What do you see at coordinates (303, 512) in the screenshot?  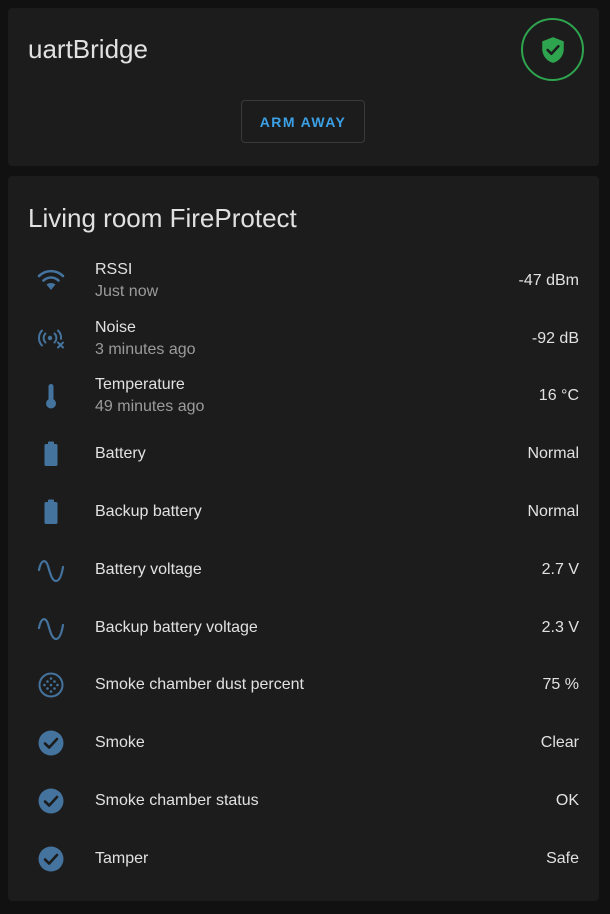 I see `entity-row-backup-battery: Backup battery Normal` at bounding box center [303, 512].